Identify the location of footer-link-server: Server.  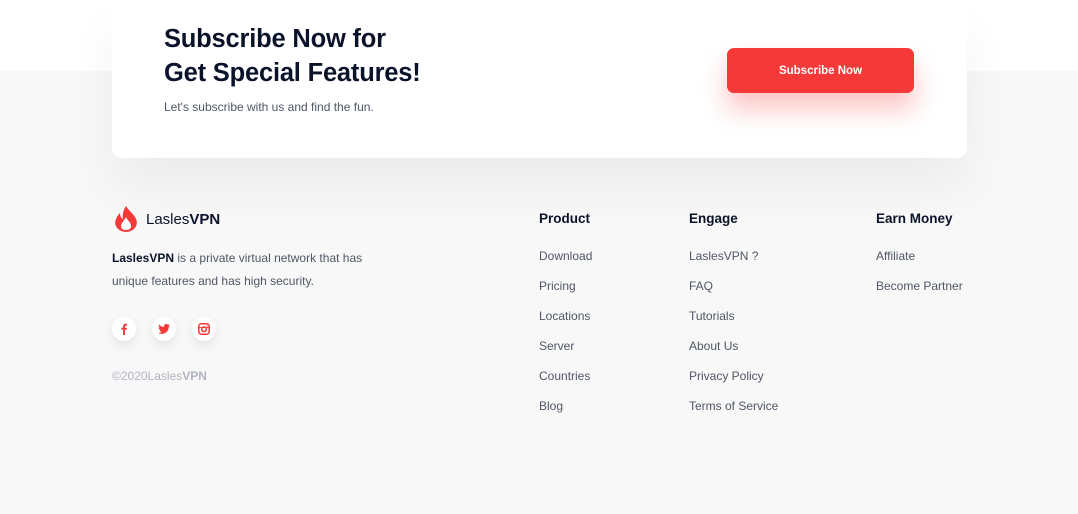
(565, 354).